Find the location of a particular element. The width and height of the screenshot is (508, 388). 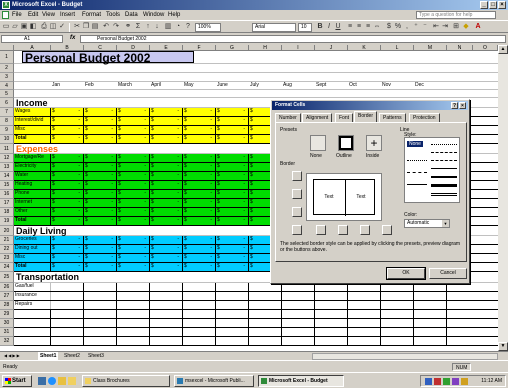

menu-tools: Tools is located at coordinates (113, 15).